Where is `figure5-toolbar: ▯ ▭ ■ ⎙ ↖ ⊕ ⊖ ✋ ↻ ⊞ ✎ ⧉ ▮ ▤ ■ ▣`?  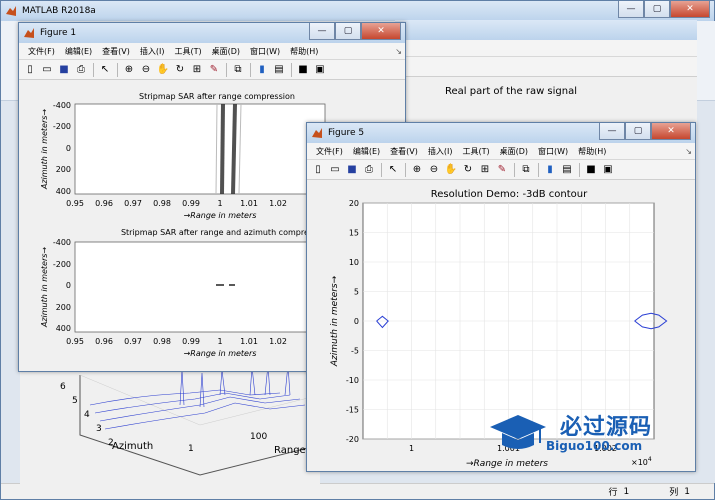
figure5-toolbar: ▯ ▭ ■ ⎙ ↖ ⊕ ⊖ ✋ ↻ ⊞ ✎ ⧉ ▮ ▤ ■ ▣ is located at coordinates (501, 170).